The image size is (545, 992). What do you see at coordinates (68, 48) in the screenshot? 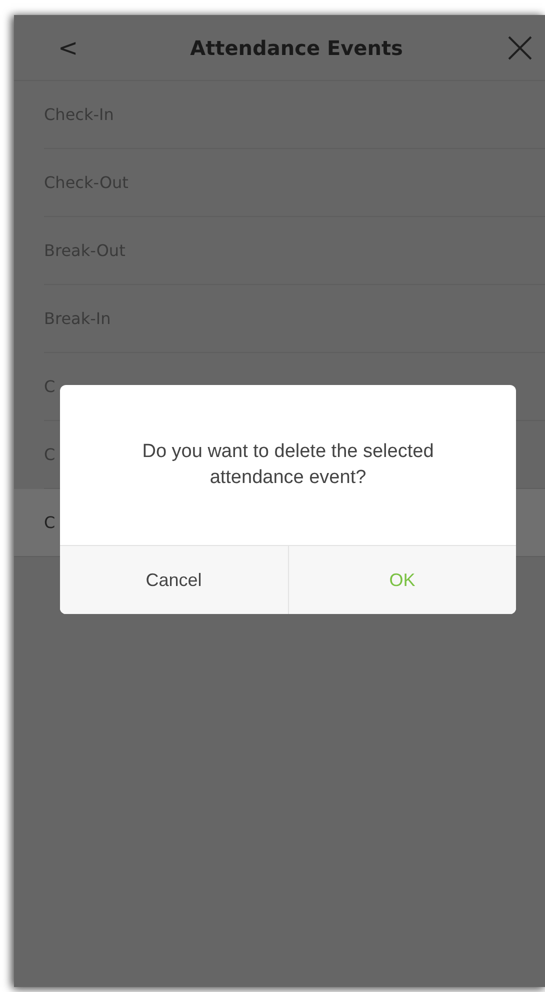
I see `back-button: <` at bounding box center [68, 48].